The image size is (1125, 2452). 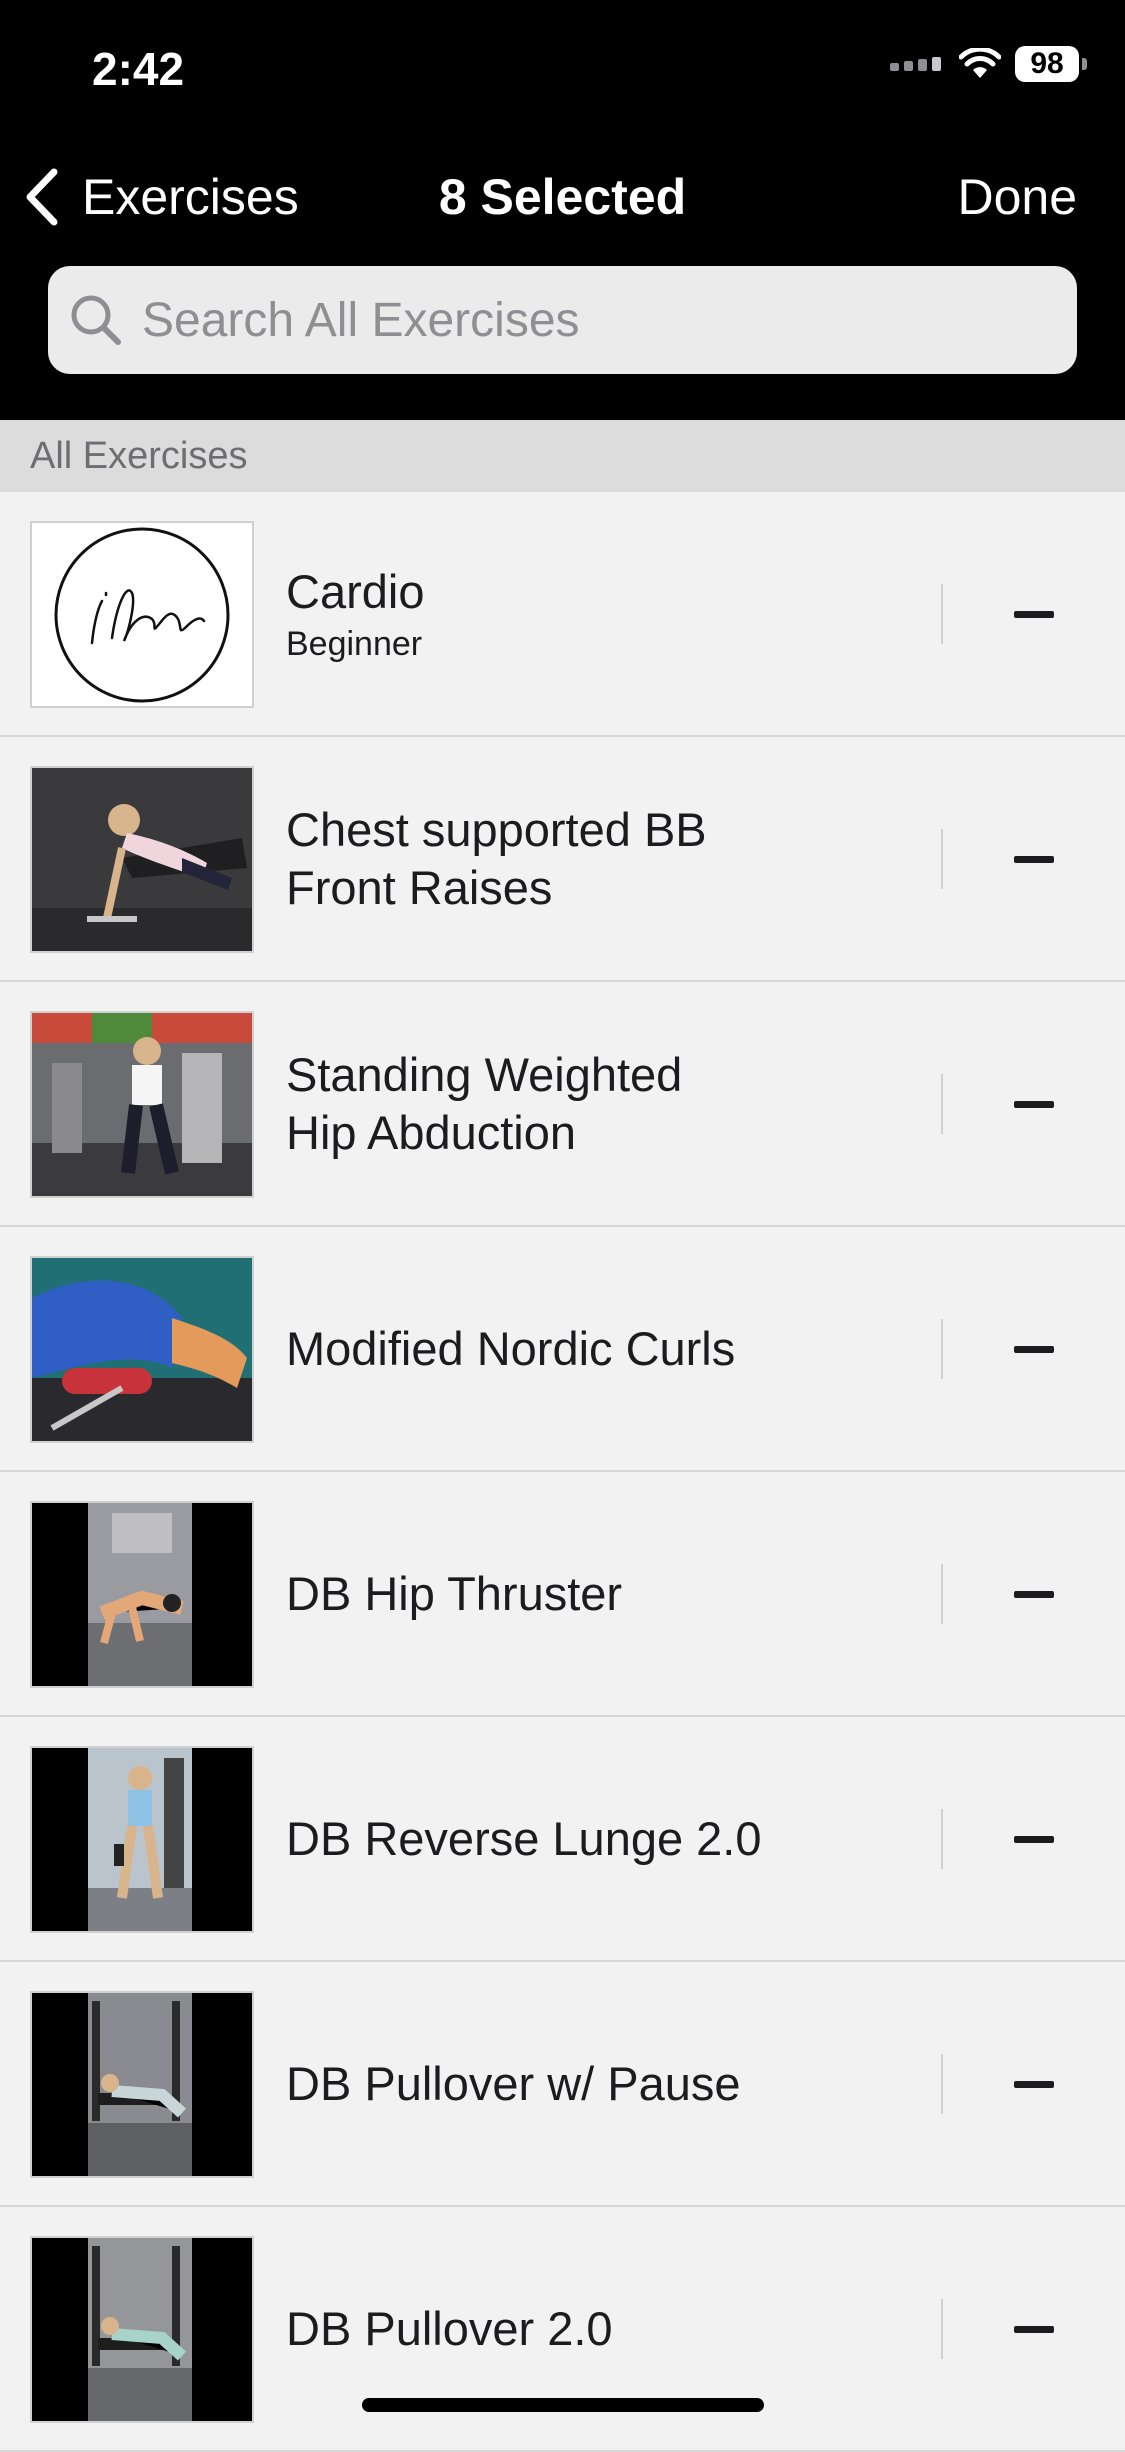 I want to click on signal-icon, so click(x=915, y=64).